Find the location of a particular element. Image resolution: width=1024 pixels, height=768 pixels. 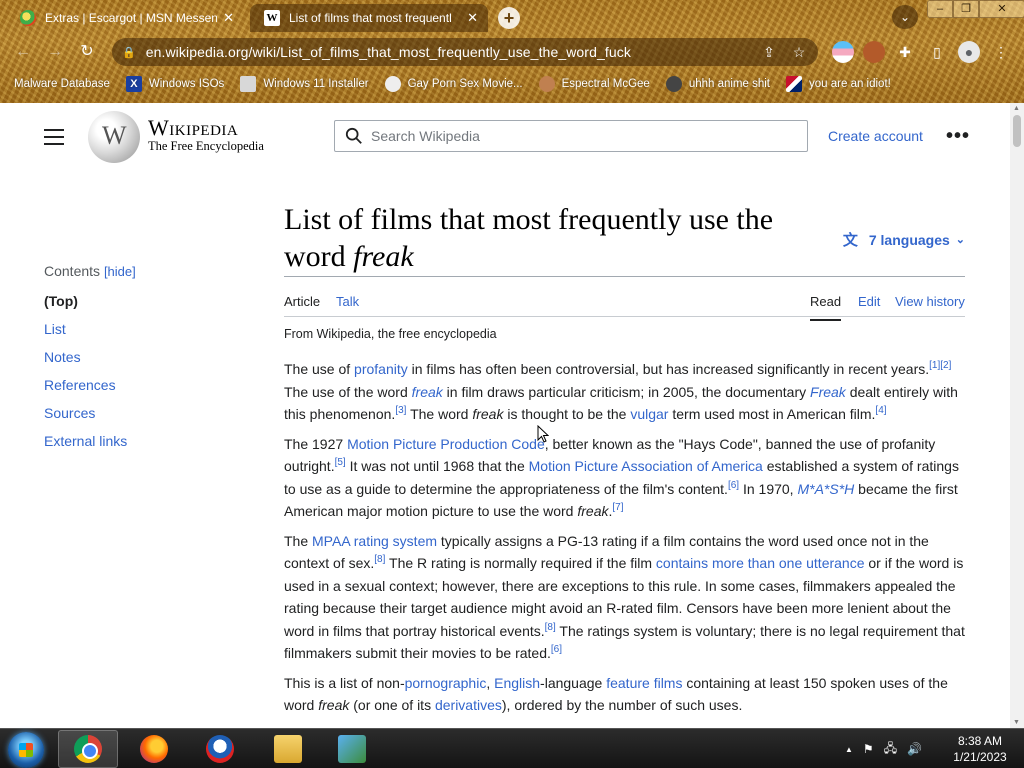

toc-heading: Contents [hide] is located at coordinates (144, 271).